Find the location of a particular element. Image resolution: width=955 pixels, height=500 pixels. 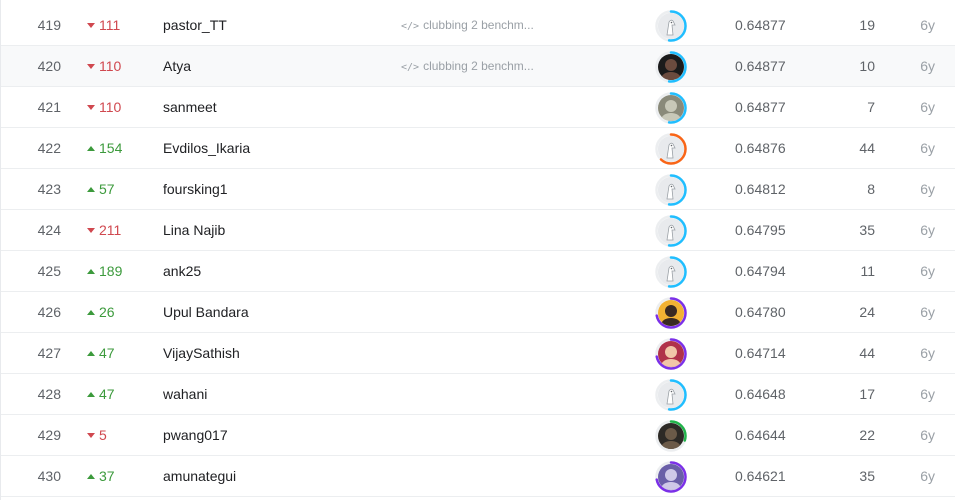

team-name-link: Evdilos_Ikaria is located at coordinates (273, 148).